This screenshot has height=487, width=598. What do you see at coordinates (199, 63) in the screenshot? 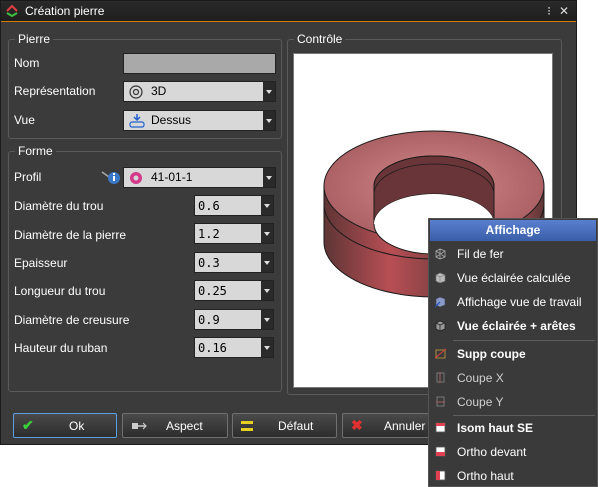
I see `nom-input` at bounding box center [199, 63].